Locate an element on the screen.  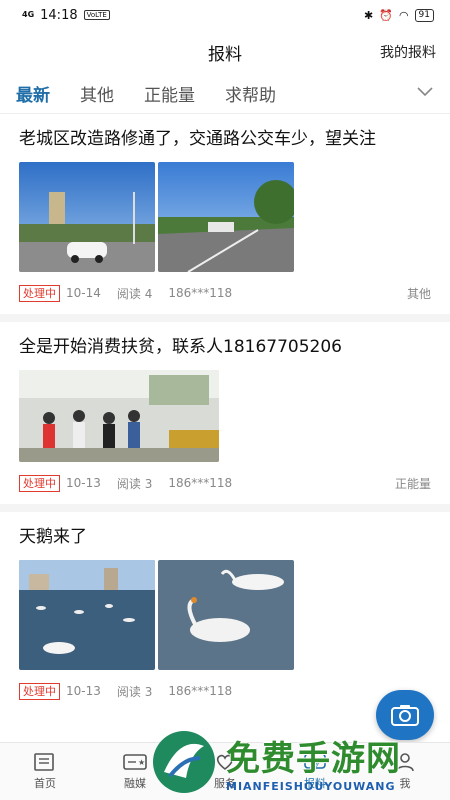
post-meta: 处理中 10-13 阅读 3 186***118 正能量 is located at coordinates (225, 483).